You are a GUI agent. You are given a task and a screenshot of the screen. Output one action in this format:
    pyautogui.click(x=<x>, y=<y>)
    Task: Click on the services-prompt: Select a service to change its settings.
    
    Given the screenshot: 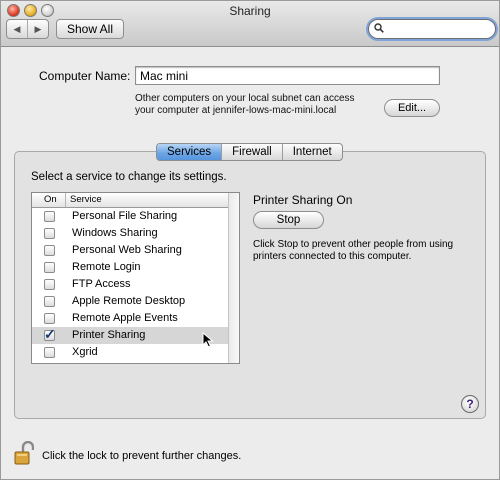 What is the action you would take?
    pyautogui.click(x=129, y=177)
    